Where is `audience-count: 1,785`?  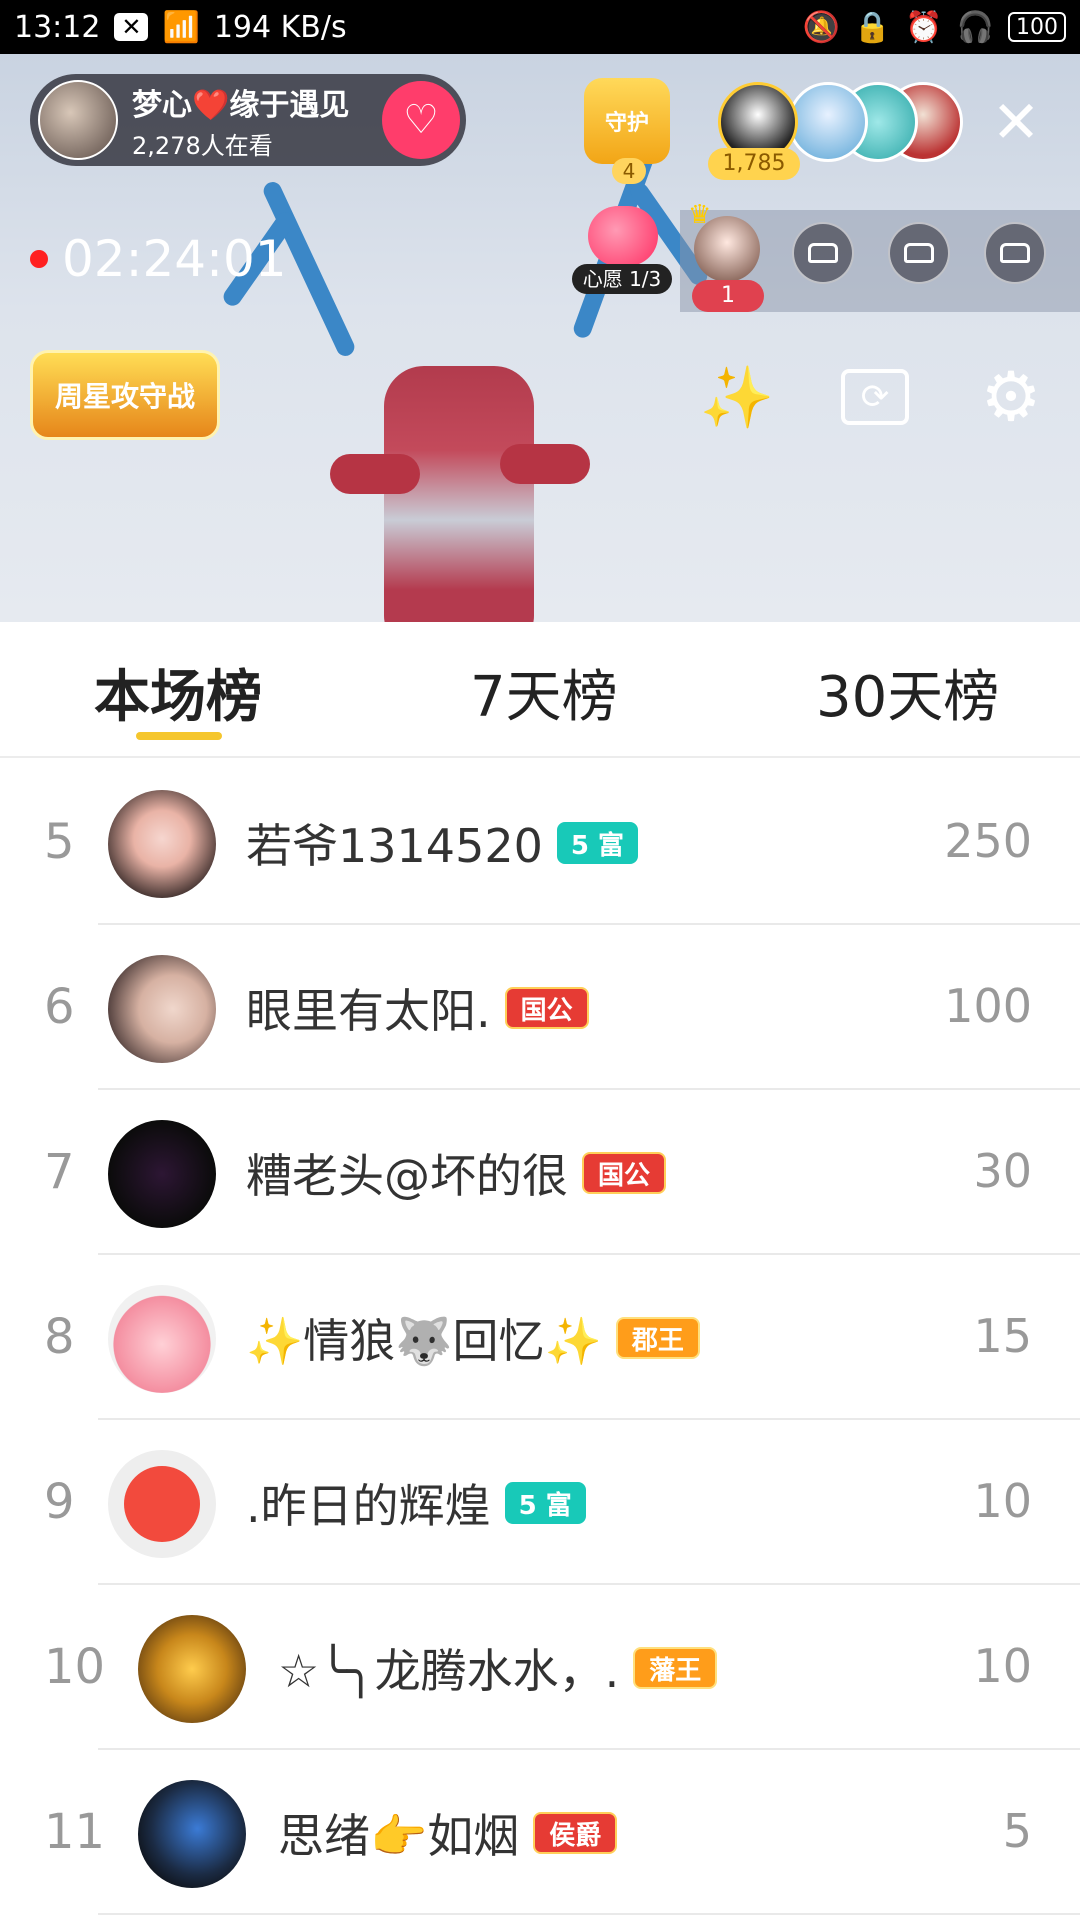
audience-count: 1,785 is located at coordinates (754, 164).